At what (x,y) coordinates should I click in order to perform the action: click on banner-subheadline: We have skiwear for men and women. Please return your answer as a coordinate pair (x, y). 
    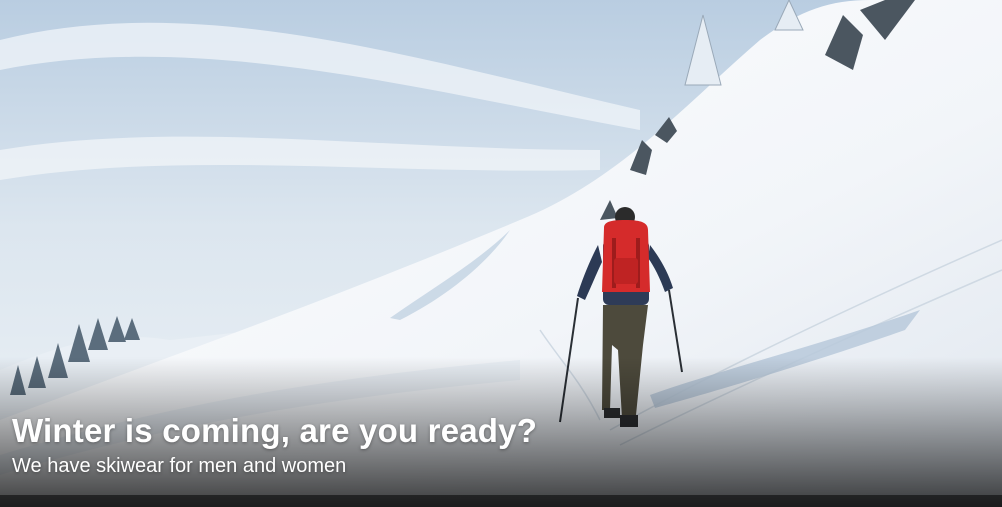
    Looking at the image, I should click on (179, 466).